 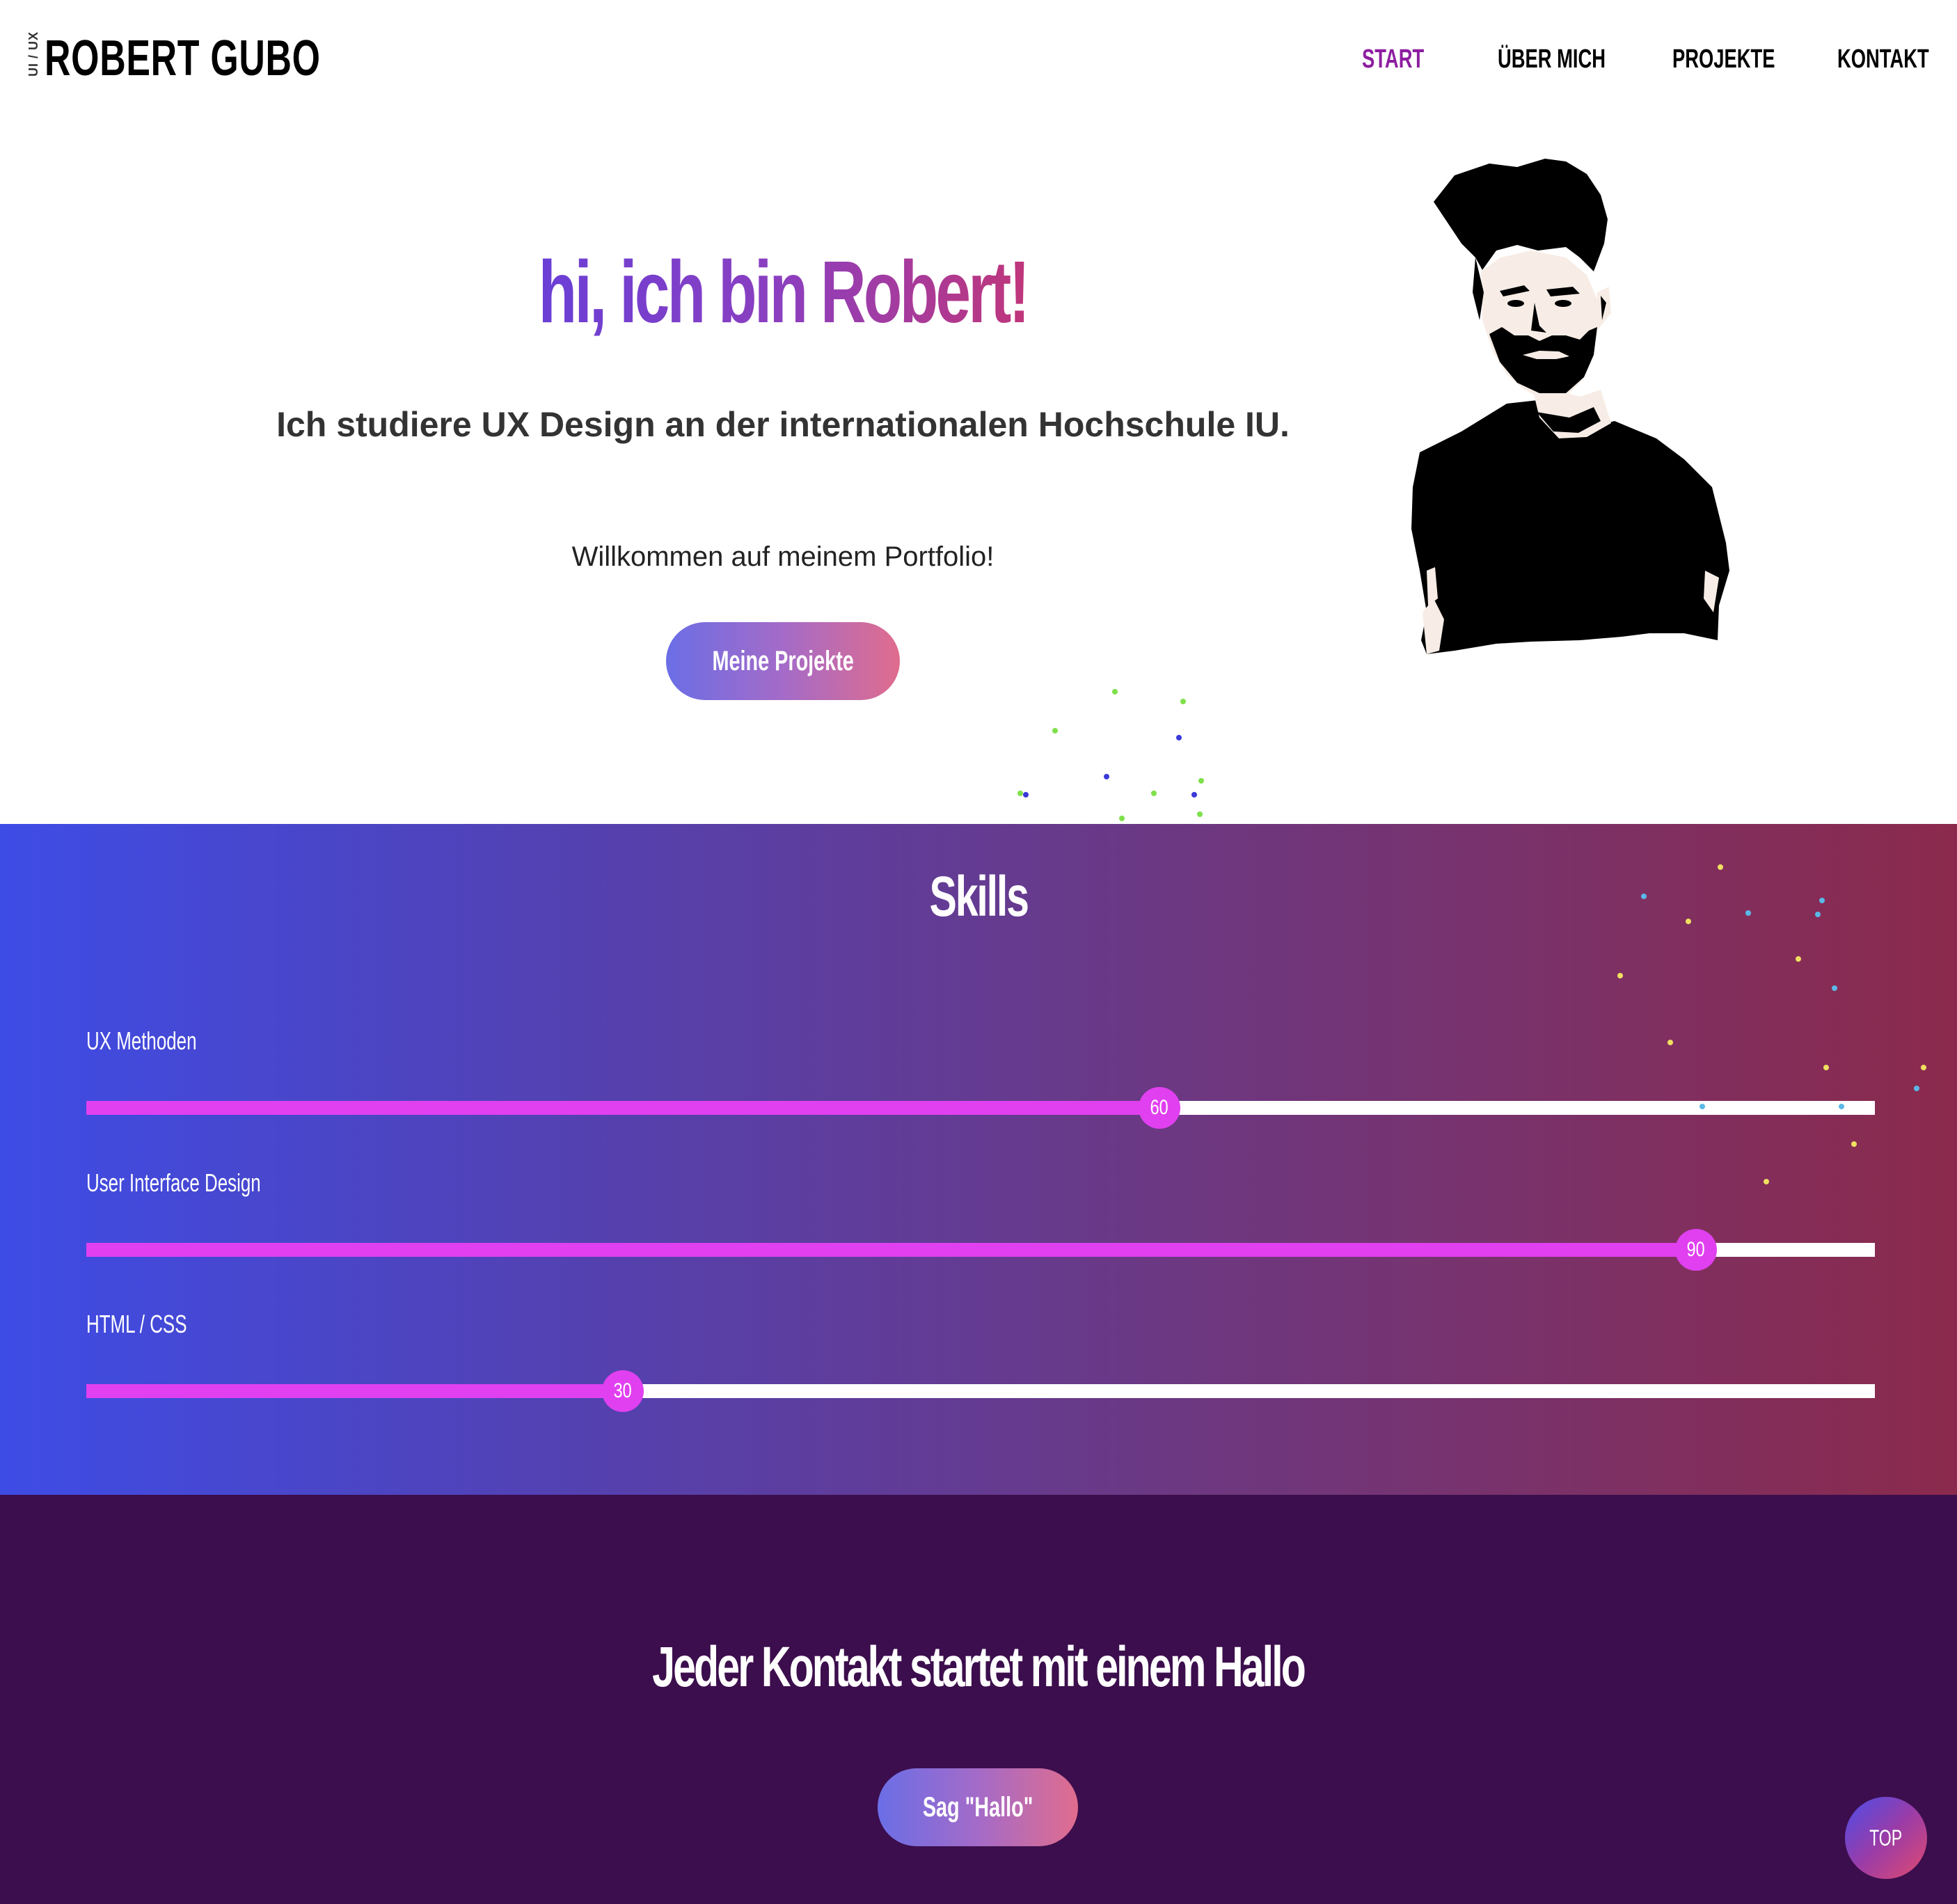 I want to click on skill-value: 60, so click(x=1159, y=1107).